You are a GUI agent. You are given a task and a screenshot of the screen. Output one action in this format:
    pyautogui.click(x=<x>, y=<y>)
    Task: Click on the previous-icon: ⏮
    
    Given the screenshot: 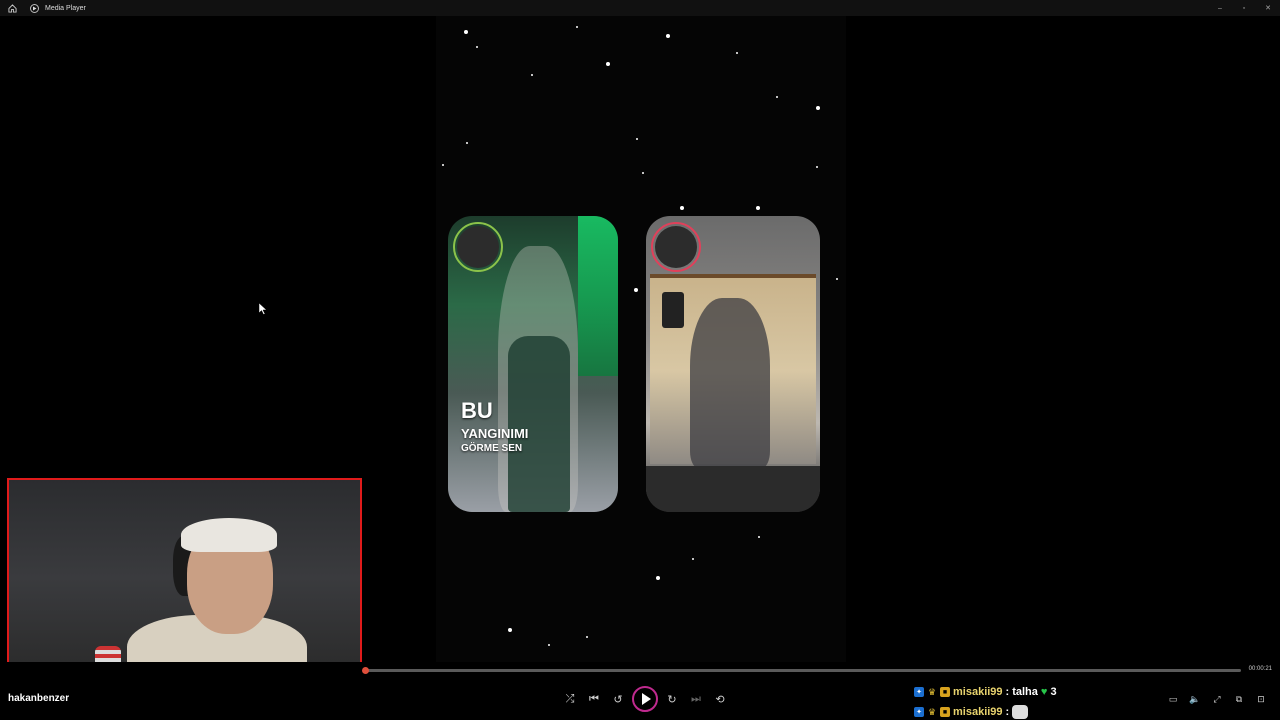 What is the action you would take?
    pyautogui.click(x=594, y=699)
    